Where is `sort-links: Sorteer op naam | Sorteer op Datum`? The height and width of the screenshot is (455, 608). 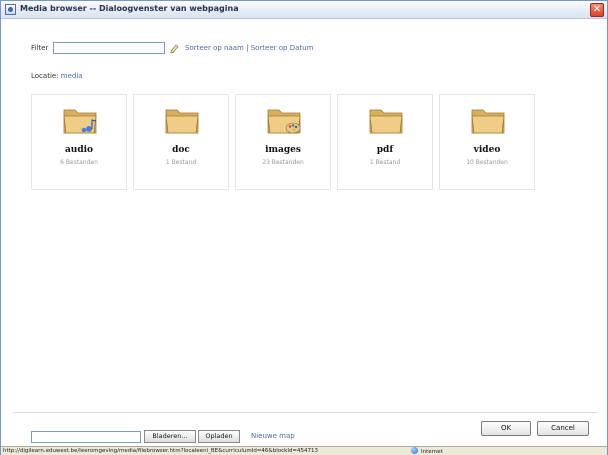
sort-links: Sorteer op naam | Sorteer op Datum is located at coordinates (249, 48).